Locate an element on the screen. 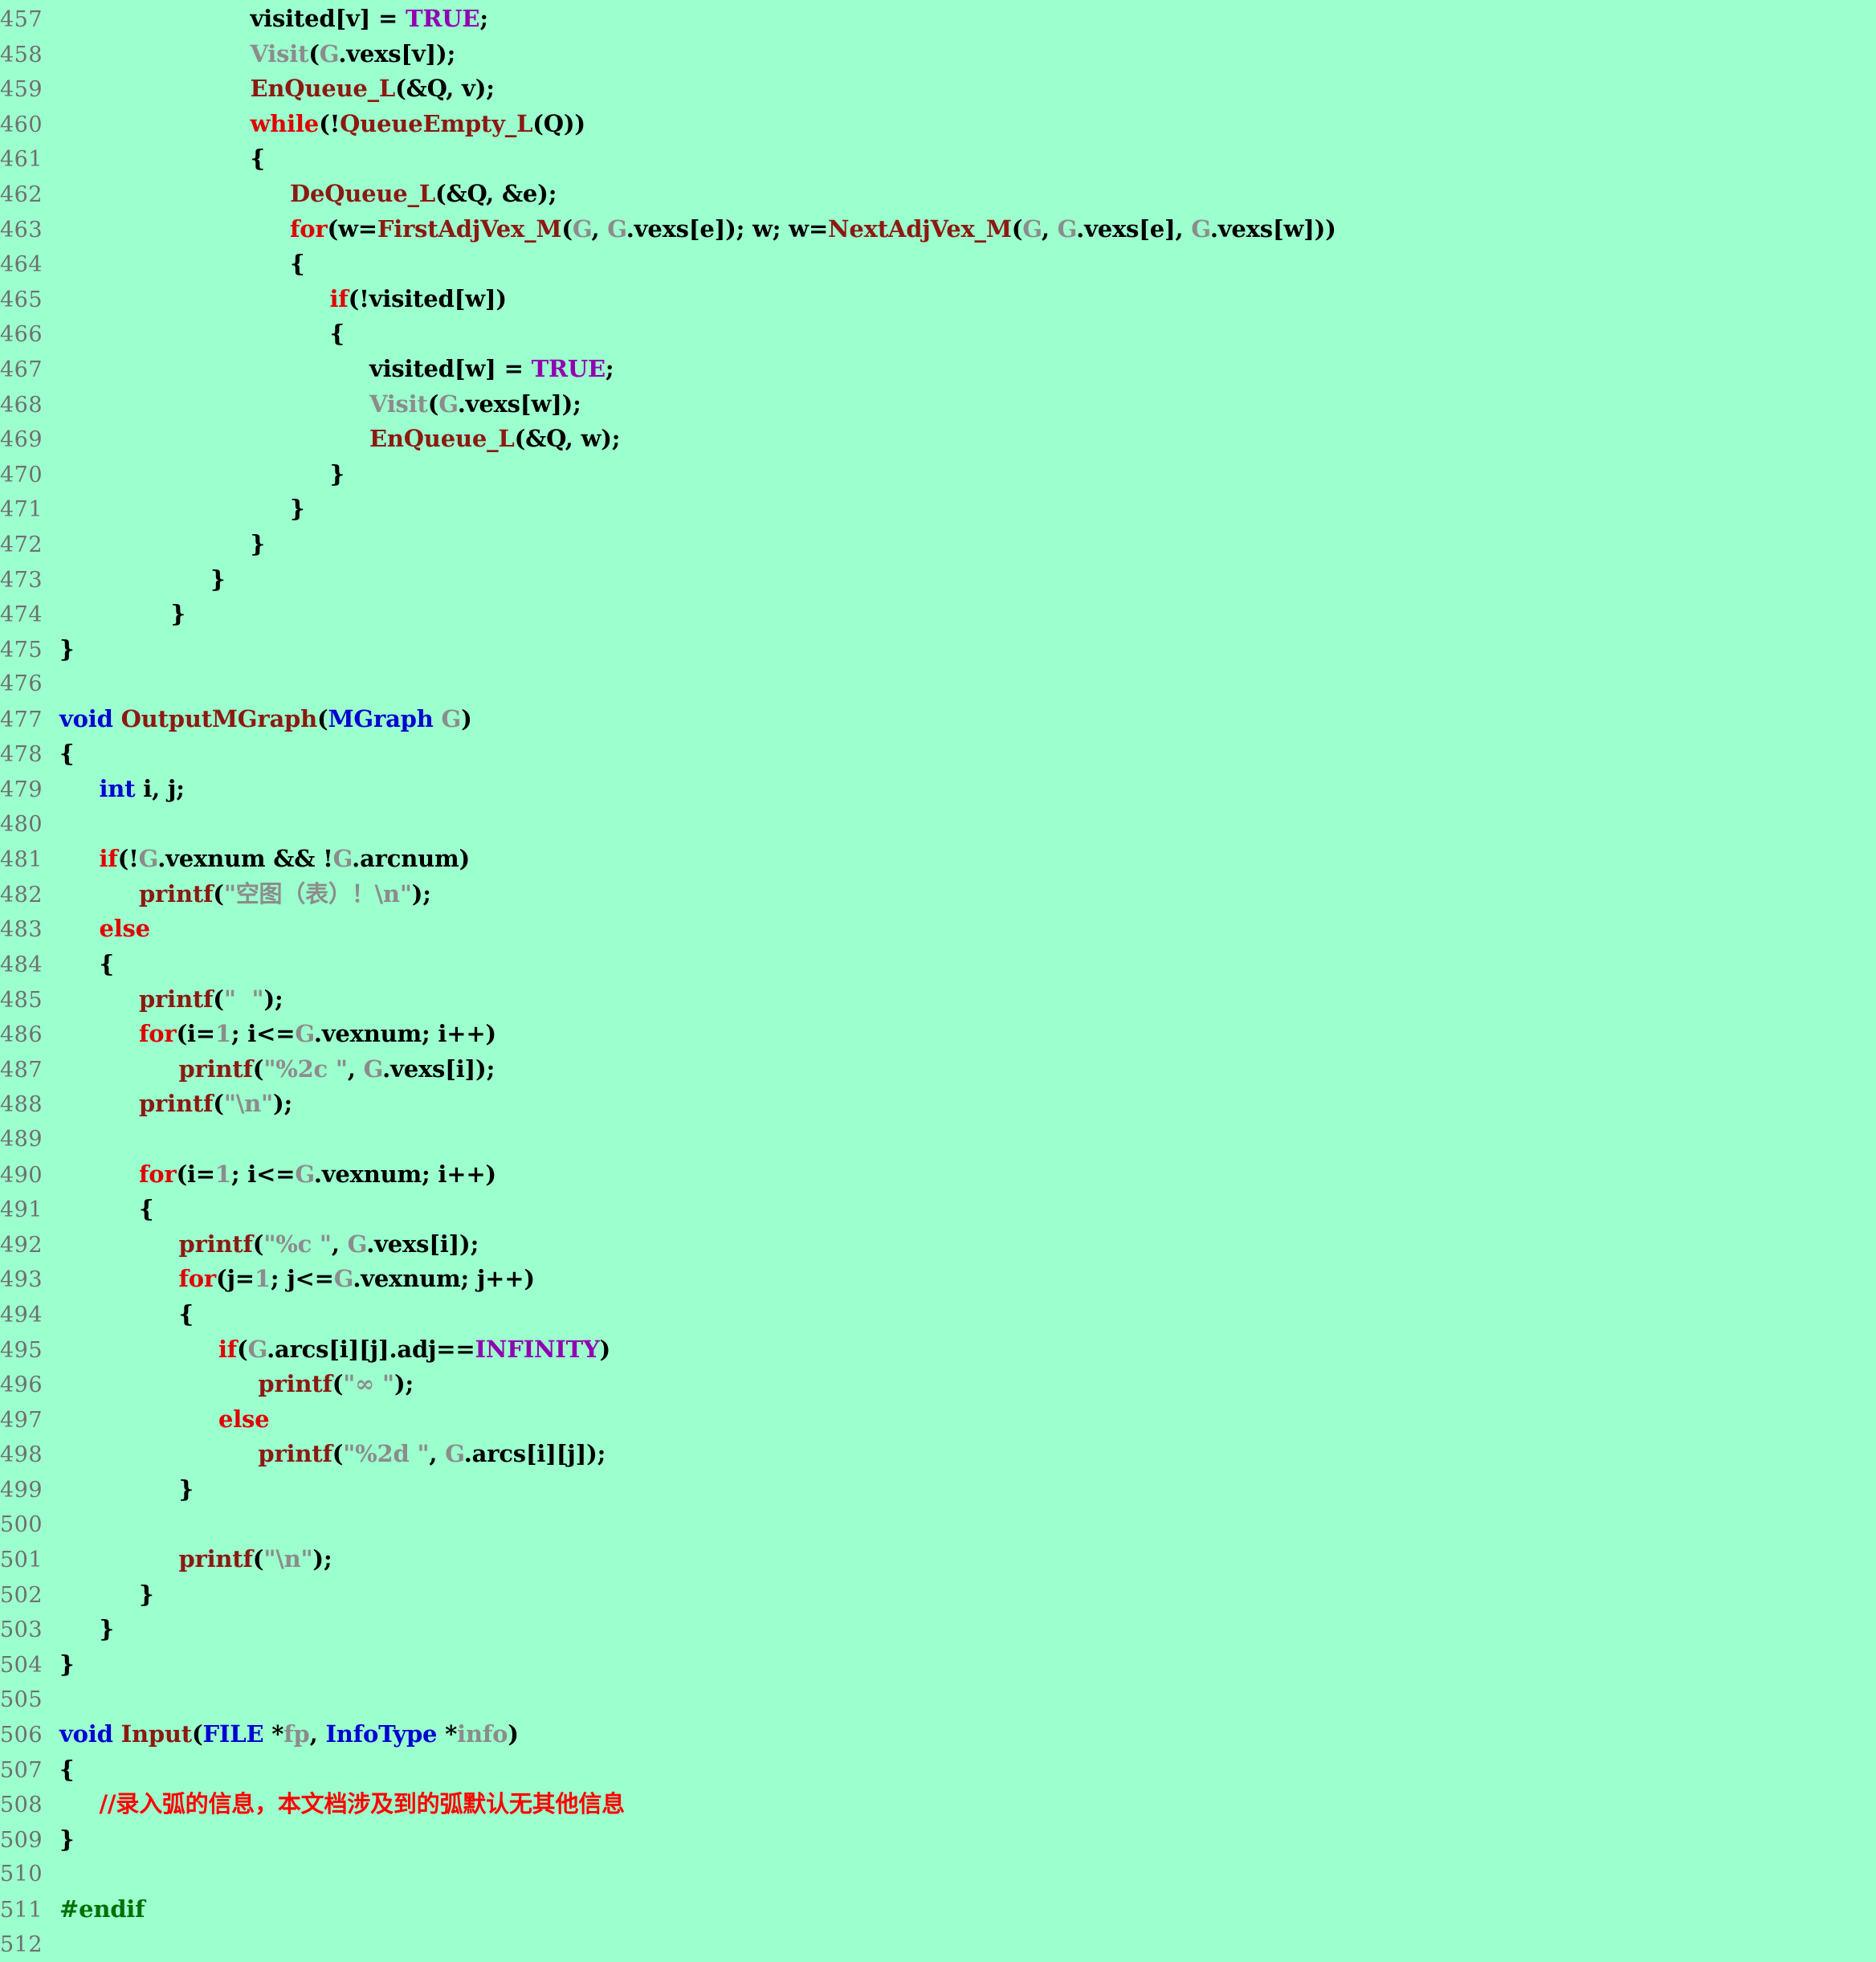 This screenshot has width=1876, height=1962. code-line: 469 EnQueue_L(&Q, w); is located at coordinates (938, 439).